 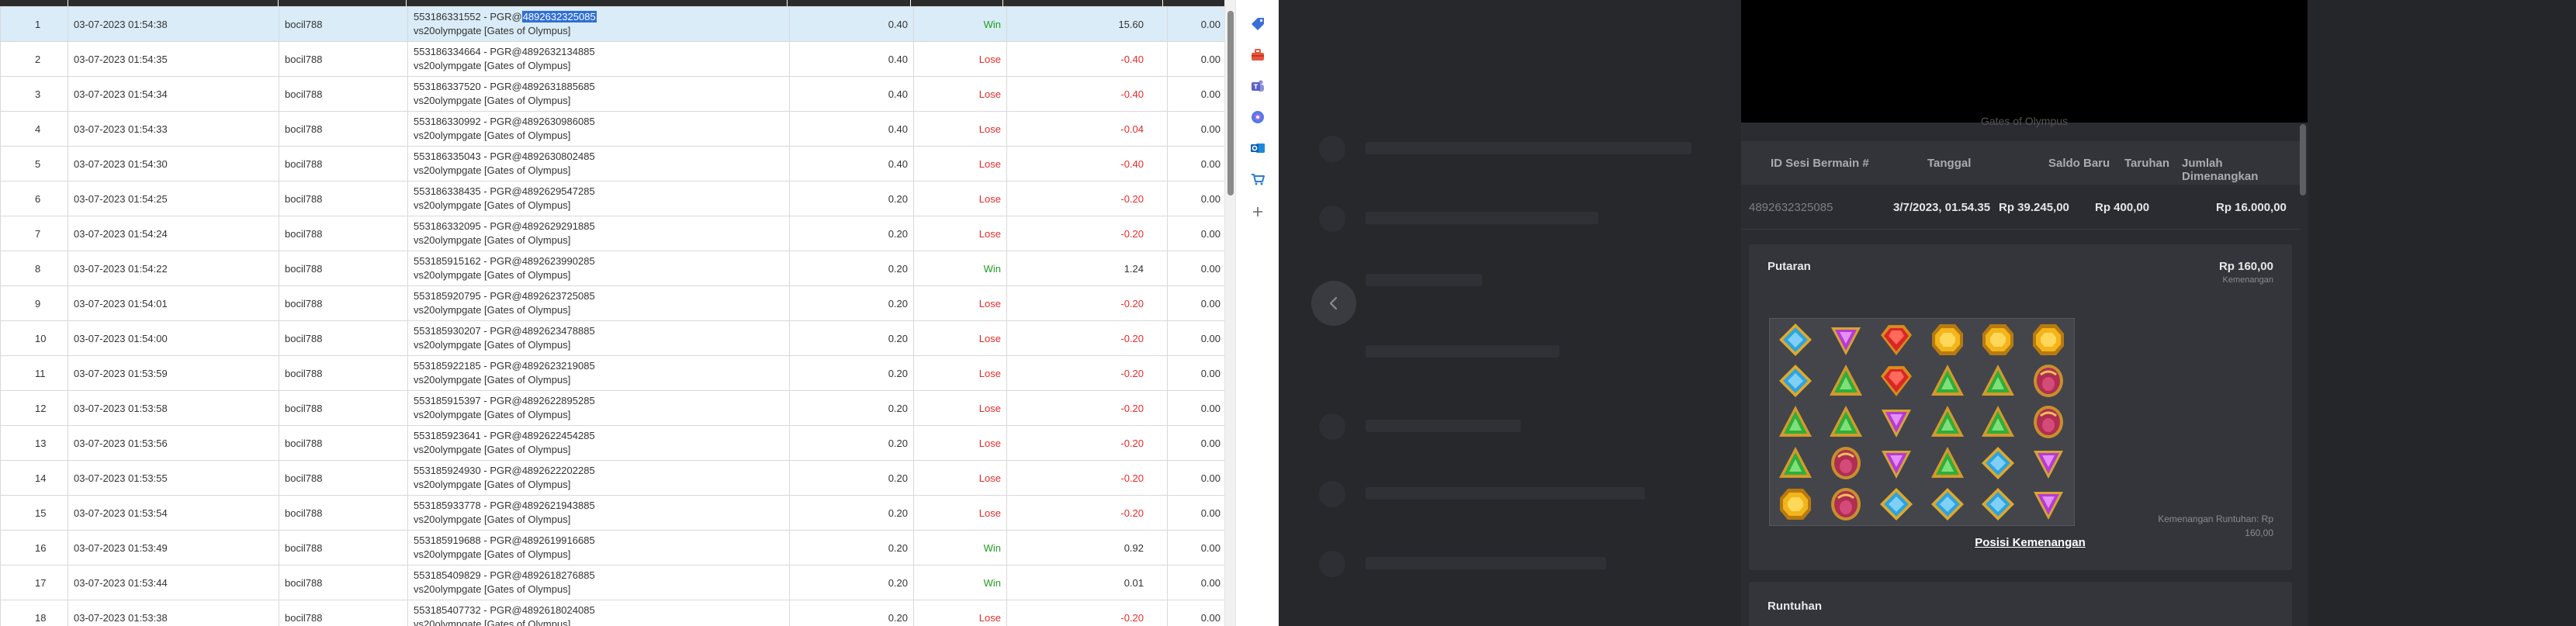 What do you see at coordinates (558, 435) in the screenshot?
I see `row-round-id: 4892622454285` at bounding box center [558, 435].